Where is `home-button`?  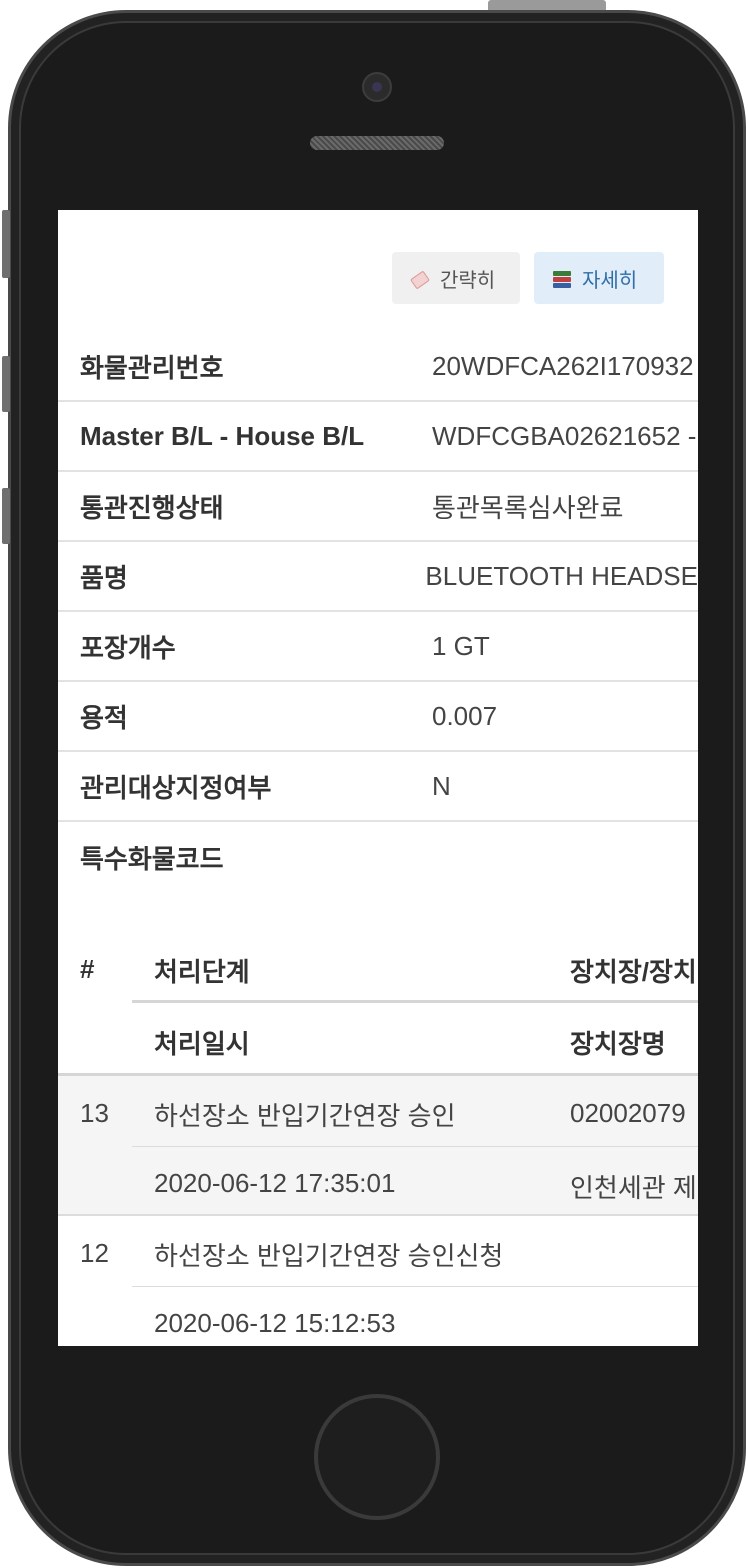
home-button is located at coordinates (377, 1457).